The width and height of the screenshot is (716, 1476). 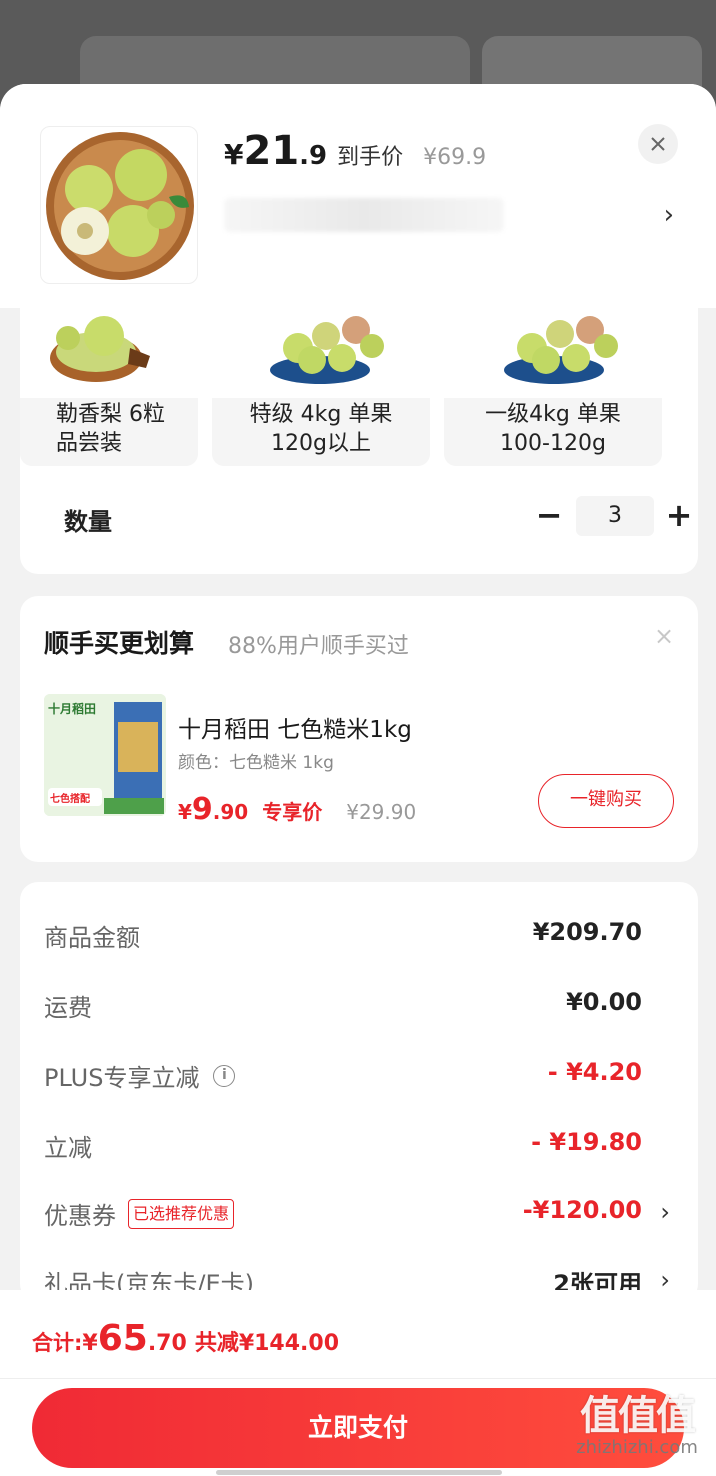 I want to click on summary-value: -¥120.00, so click(x=582, y=1210).